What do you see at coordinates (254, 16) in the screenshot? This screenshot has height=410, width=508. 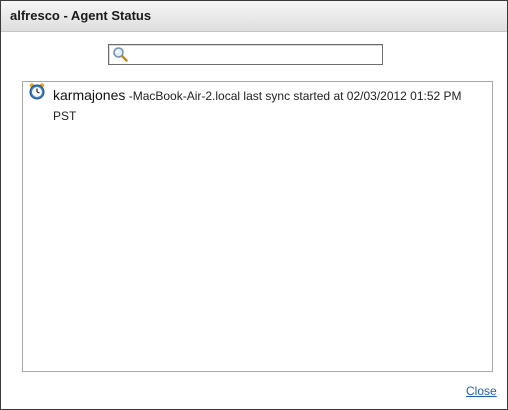 I see `dialog-titlebar: alfresco - Agent Status` at bounding box center [254, 16].